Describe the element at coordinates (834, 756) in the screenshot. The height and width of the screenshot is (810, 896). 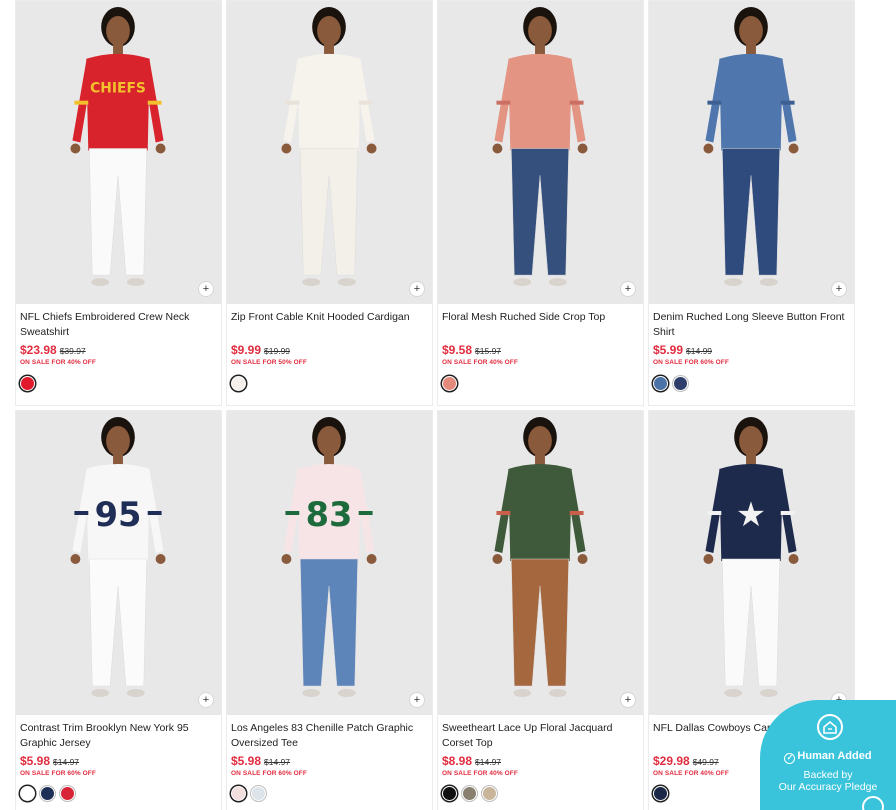
I see `pledge-added-label: Human Added` at that location.